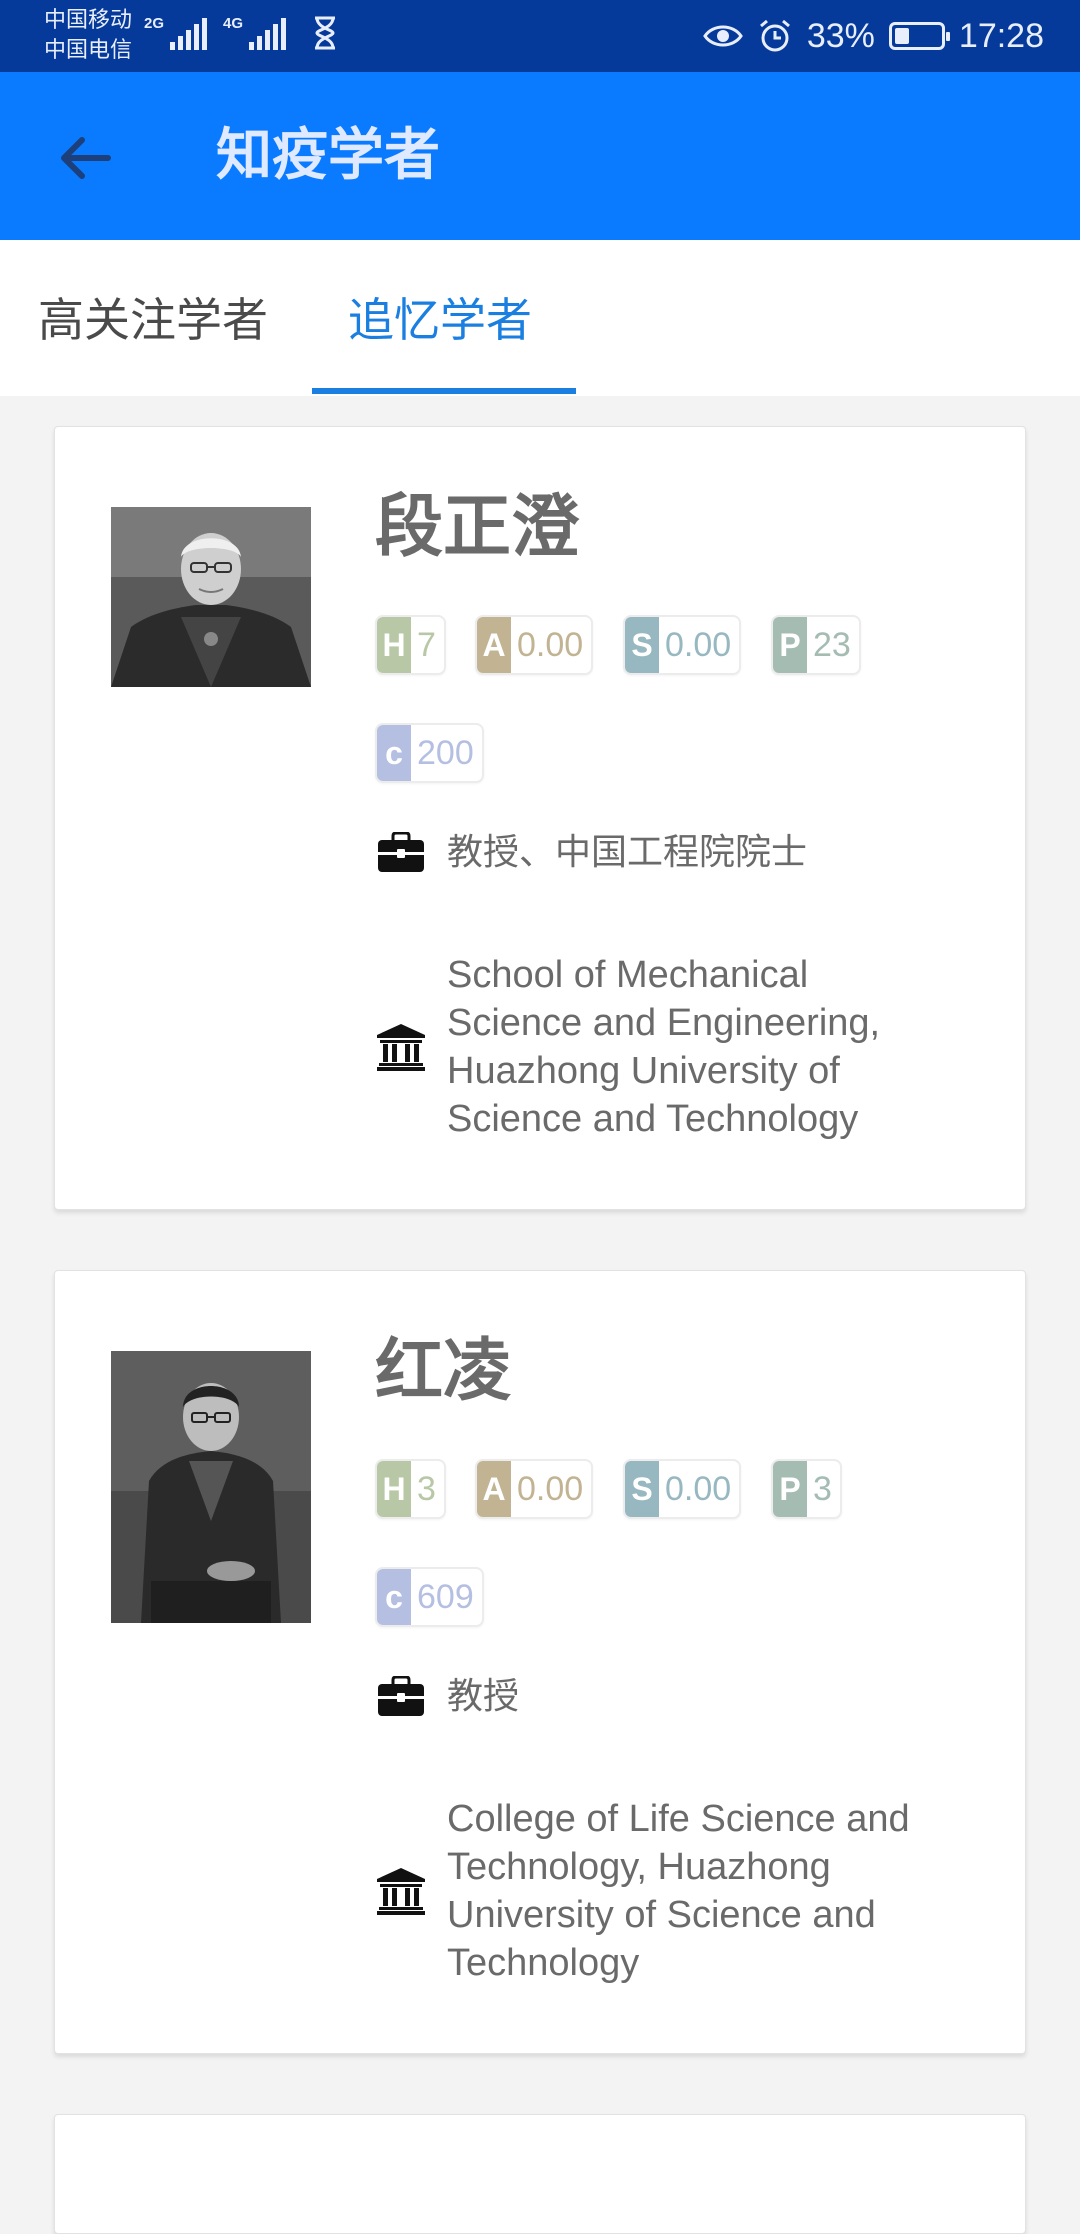 The image size is (1080, 2234). I want to click on p-count-badge: P 3, so click(806, 1489).